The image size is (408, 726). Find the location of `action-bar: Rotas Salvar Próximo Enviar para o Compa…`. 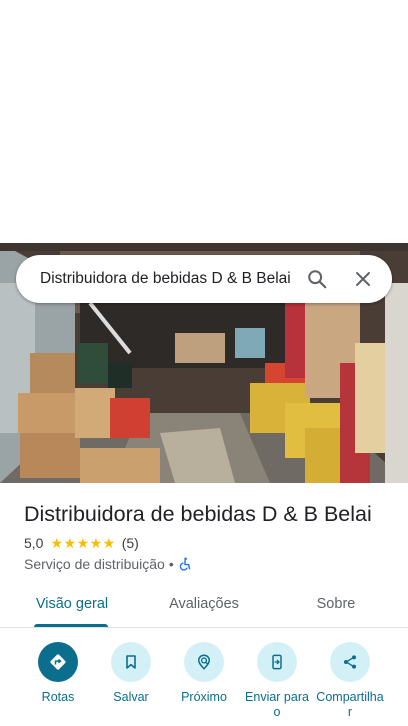

action-bar: Rotas Salvar Próximo Enviar para o Compa… is located at coordinates (204, 684).